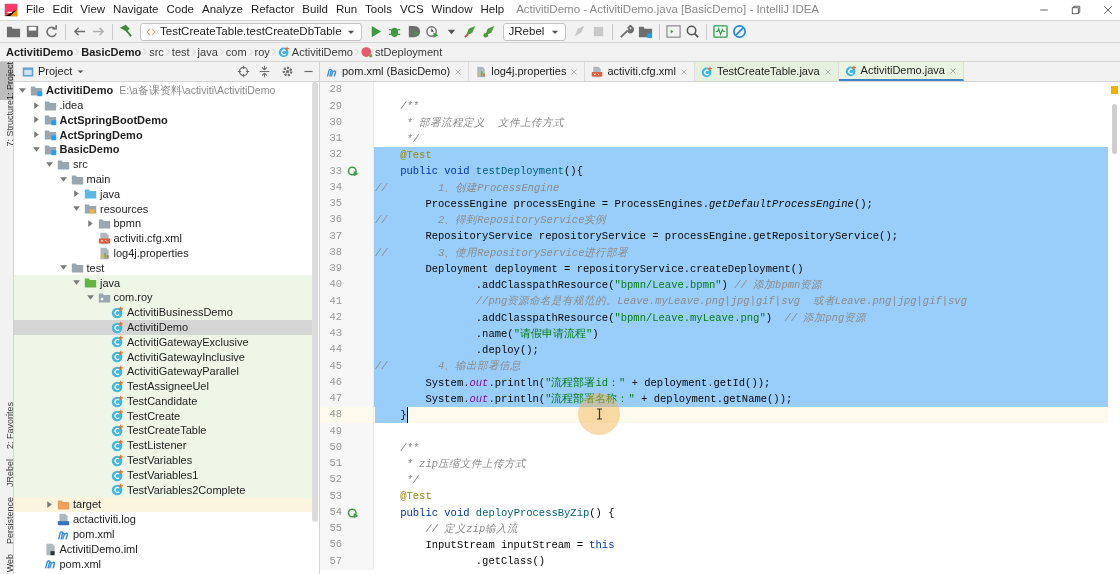  Describe the element at coordinates (28, 71) in the screenshot. I see `panel-icon` at that location.